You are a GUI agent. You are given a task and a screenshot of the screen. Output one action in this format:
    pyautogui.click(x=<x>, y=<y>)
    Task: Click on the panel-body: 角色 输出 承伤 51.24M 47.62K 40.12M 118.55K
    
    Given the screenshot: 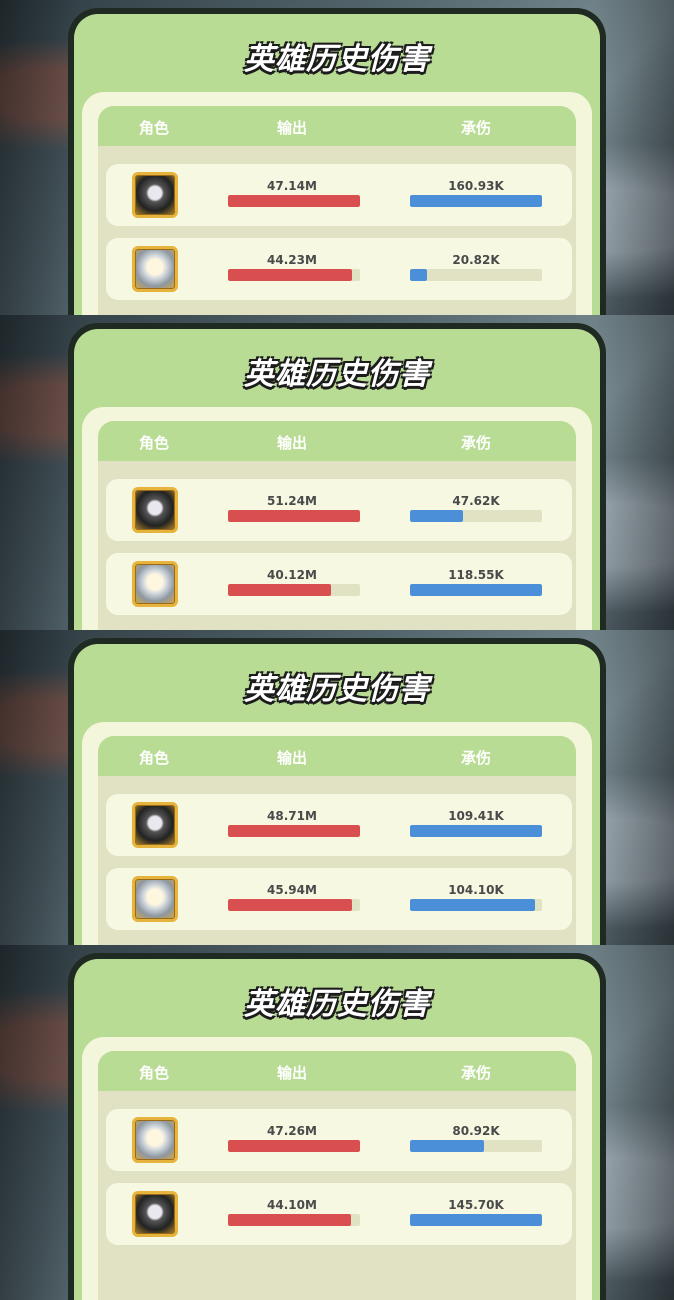 What is the action you would take?
    pyautogui.click(x=337, y=518)
    